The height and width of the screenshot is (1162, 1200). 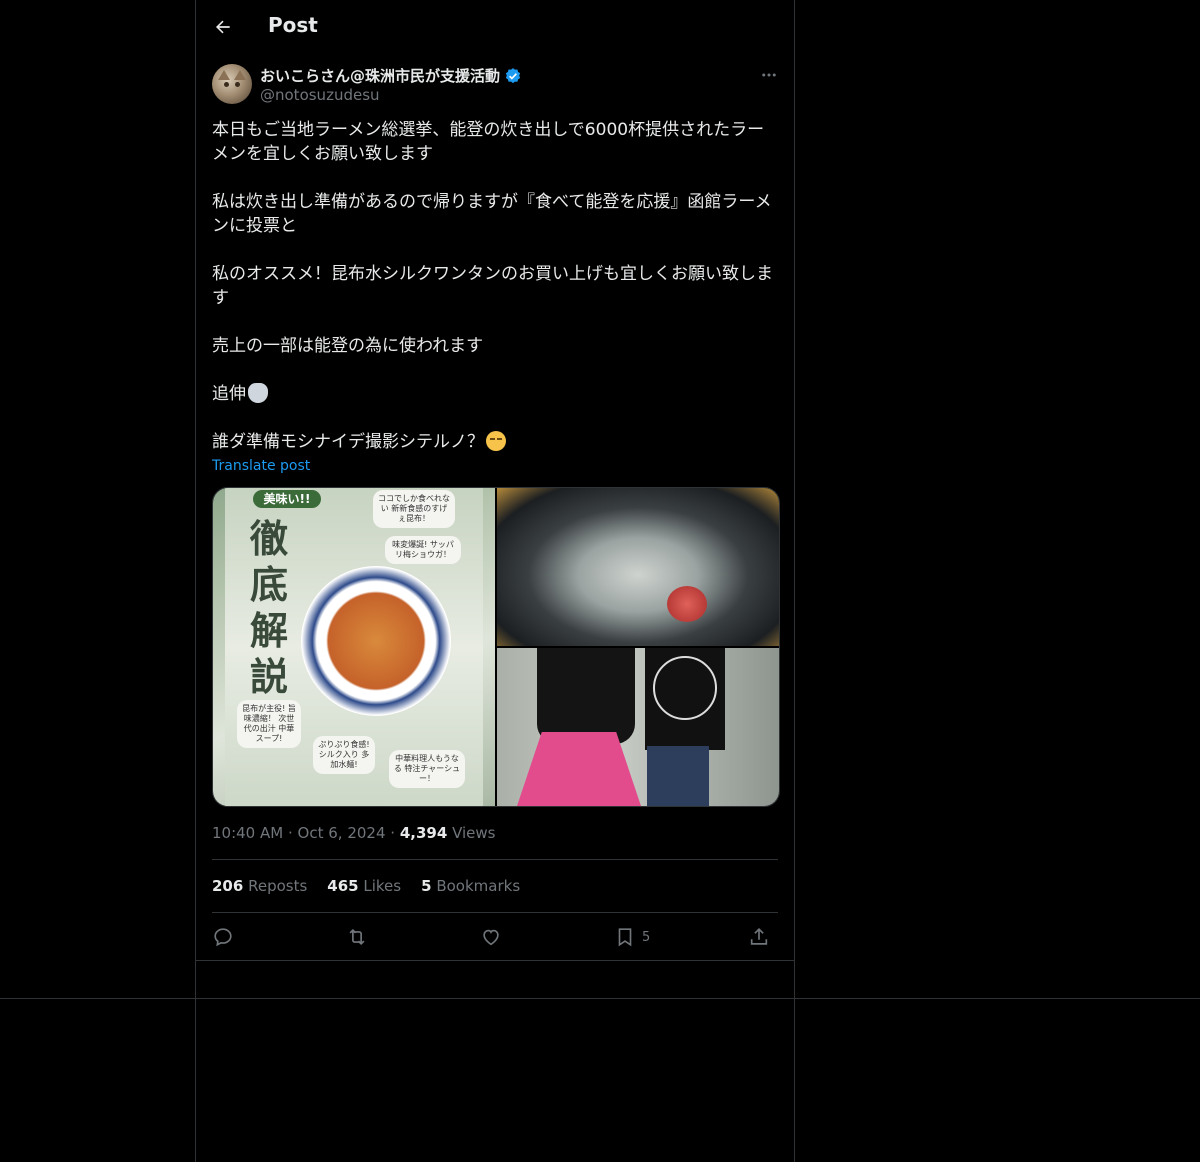 What do you see at coordinates (343, 886) in the screenshot?
I see `likes-count: 465` at bounding box center [343, 886].